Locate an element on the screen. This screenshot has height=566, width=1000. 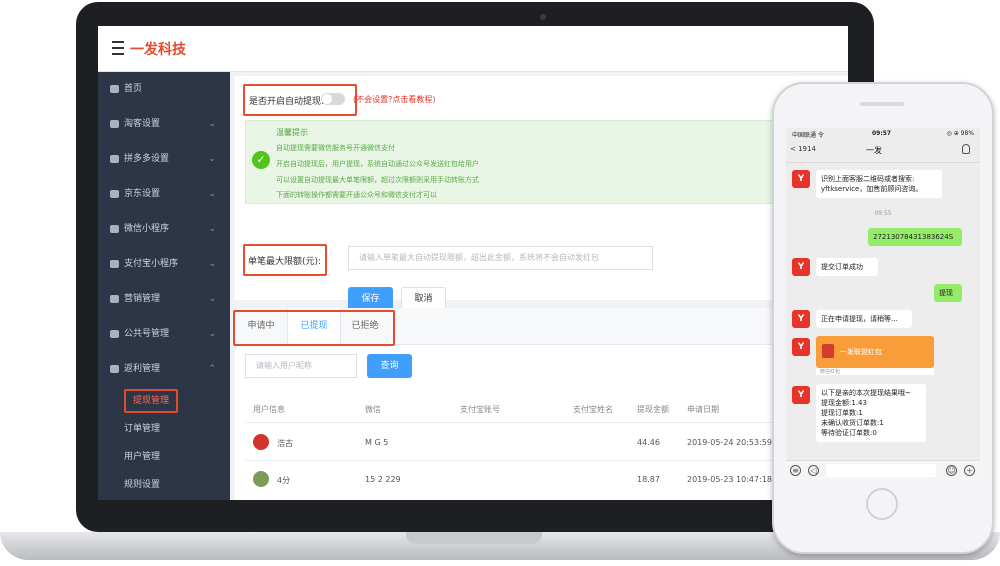
plus-icon: + is located at coordinates (969, 470).